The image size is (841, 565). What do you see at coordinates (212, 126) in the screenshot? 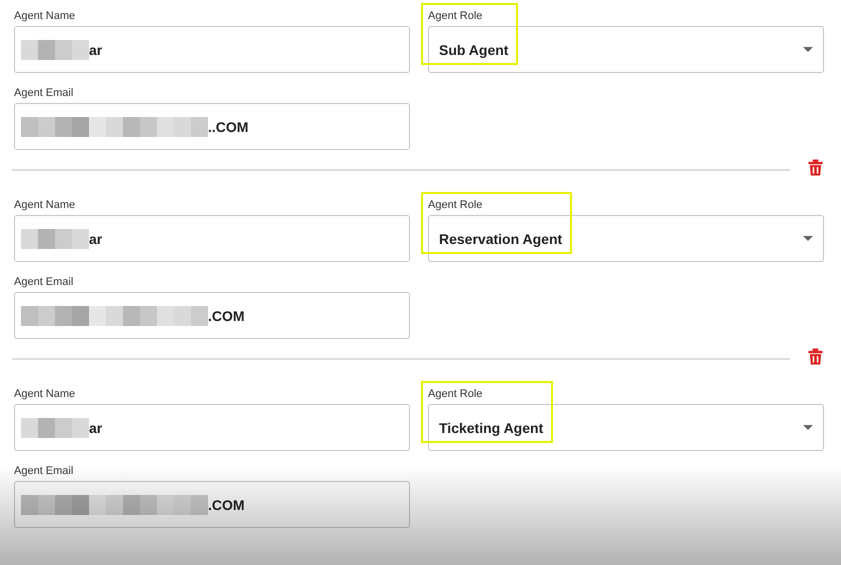
I see `input-field: ..COM` at bounding box center [212, 126].